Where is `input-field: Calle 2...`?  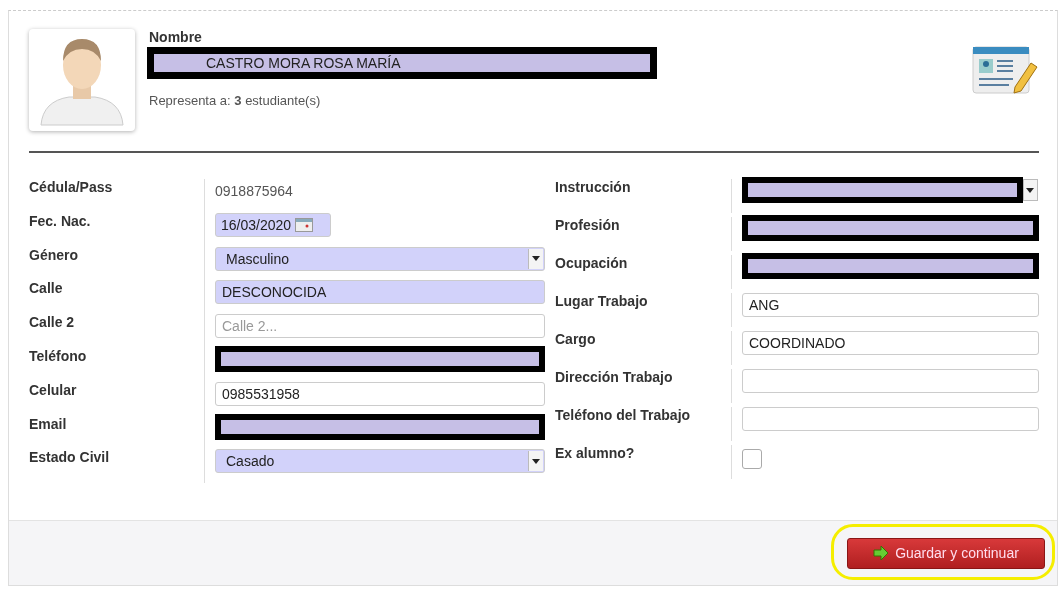
input-field: Calle 2... is located at coordinates (380, 326).